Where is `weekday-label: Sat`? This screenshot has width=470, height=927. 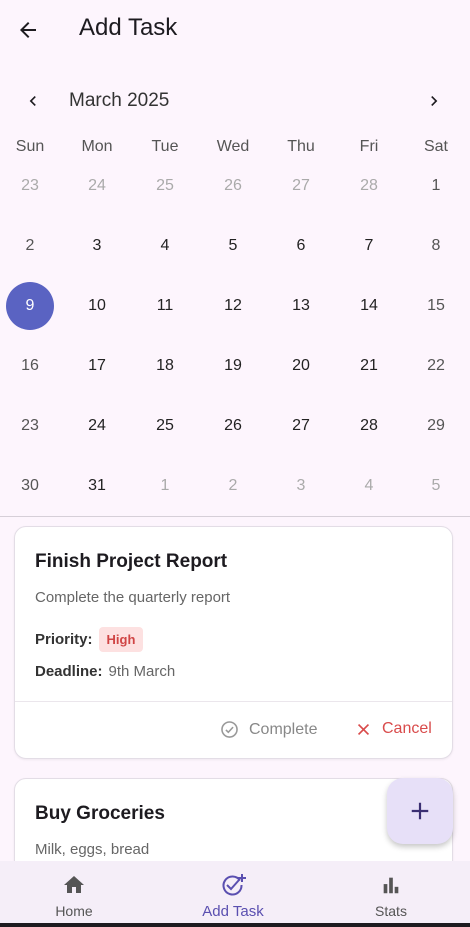
weekday-label: Sat is located at coordinates (435, 146).